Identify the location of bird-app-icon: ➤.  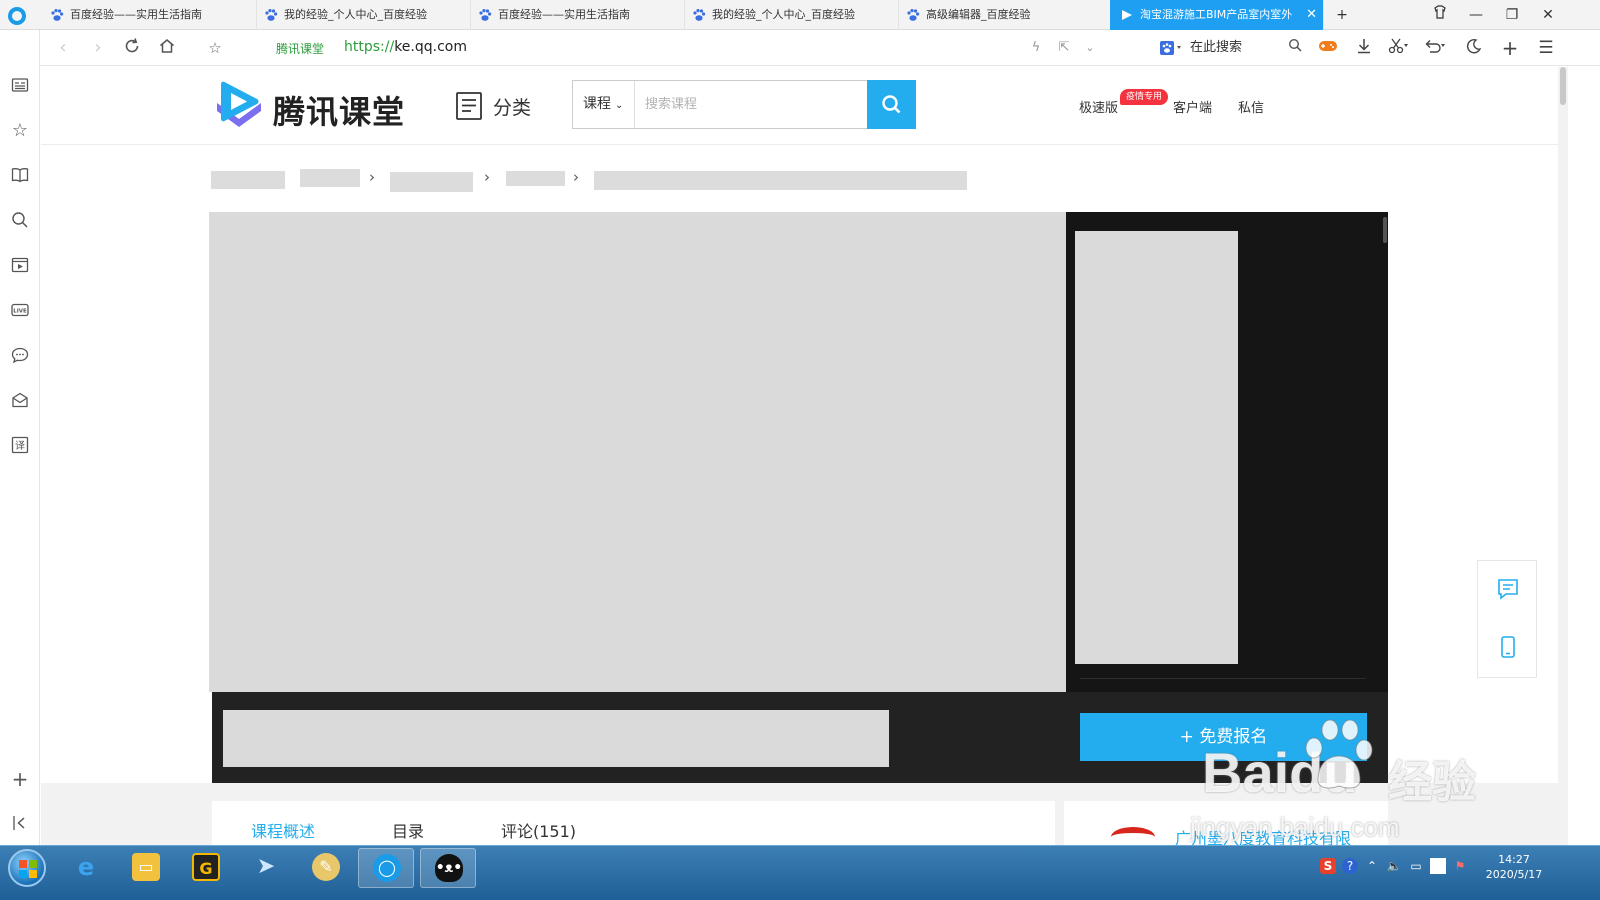
(266, 866).